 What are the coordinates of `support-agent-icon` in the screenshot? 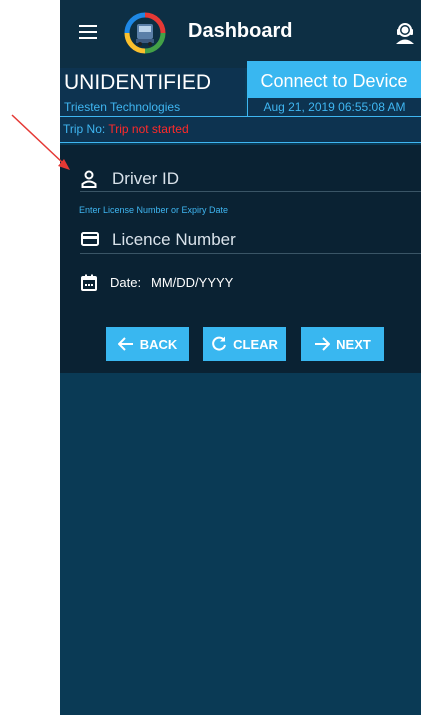 It's located at (405, 33).